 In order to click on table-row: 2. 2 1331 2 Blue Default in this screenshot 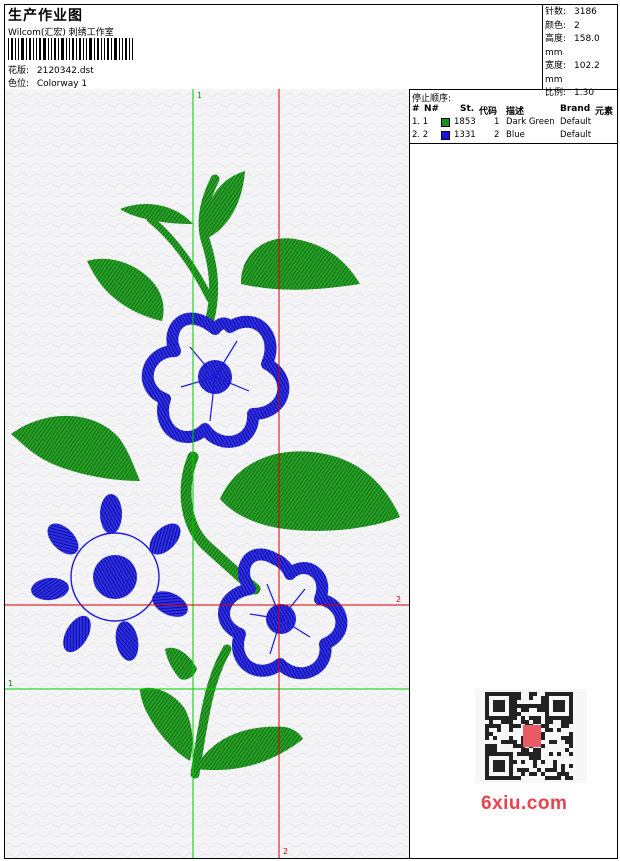, I will do `click(514, 136)`.